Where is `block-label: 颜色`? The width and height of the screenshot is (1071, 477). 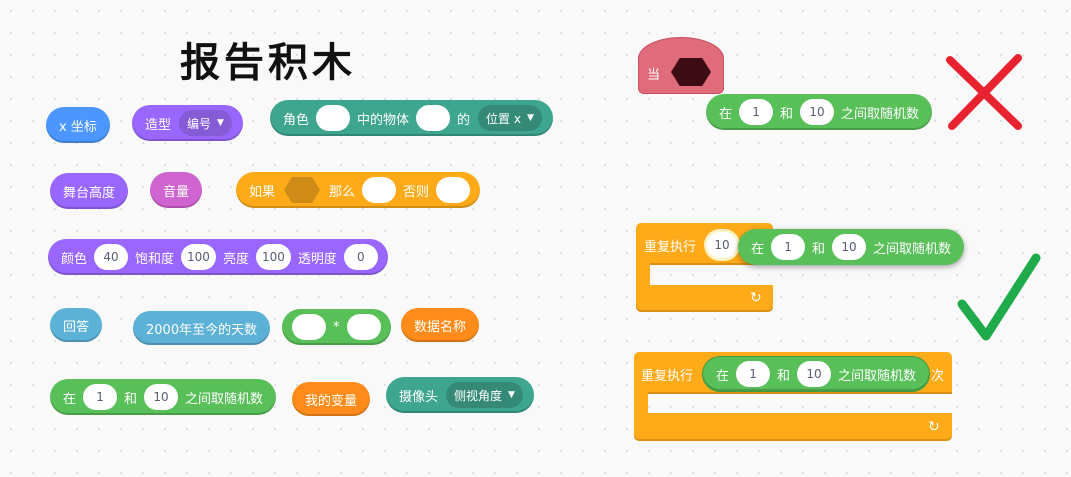 block-label: 颜色 is located at coordinates (74, 259).